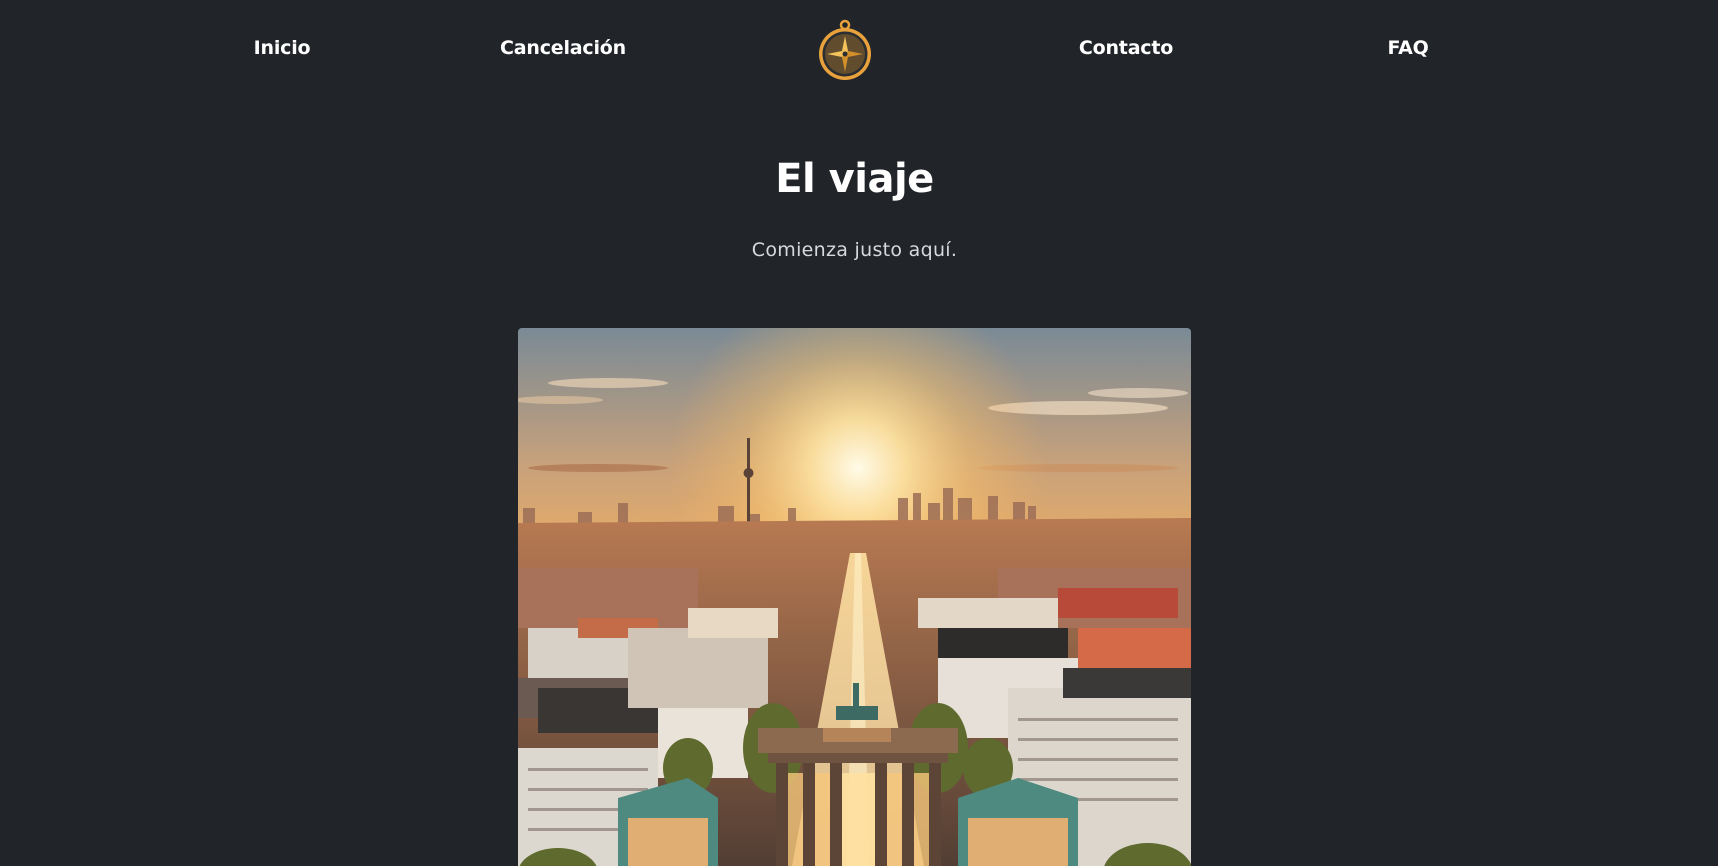  I want to click on page-subtitle: Comienza justo aquí., so click(854, 250).